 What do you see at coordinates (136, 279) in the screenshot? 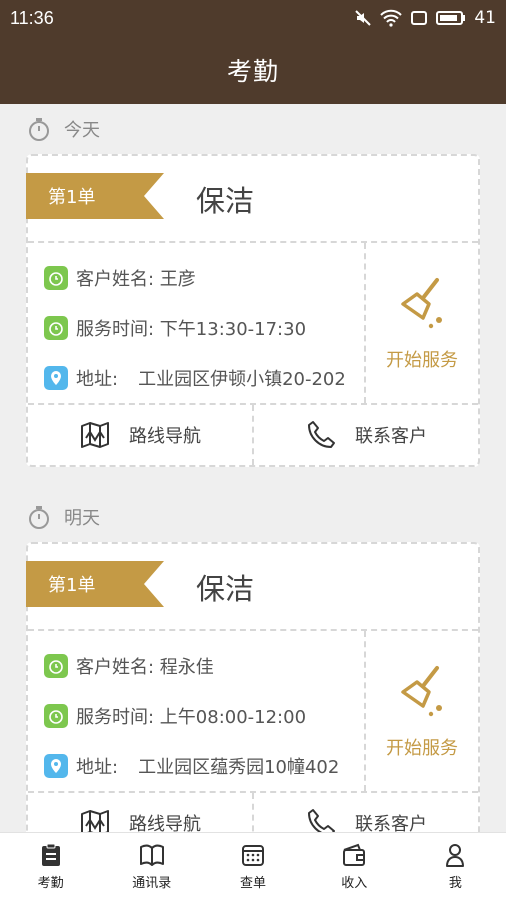
I see `customer-name: 客户姓名: 王彦` at bounding box center [136, 279].